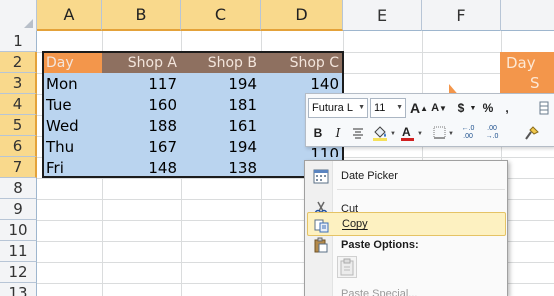 The height and width of the screenshot is (296, 554). I want to click on row-header-1: 1, so click(18, 41).